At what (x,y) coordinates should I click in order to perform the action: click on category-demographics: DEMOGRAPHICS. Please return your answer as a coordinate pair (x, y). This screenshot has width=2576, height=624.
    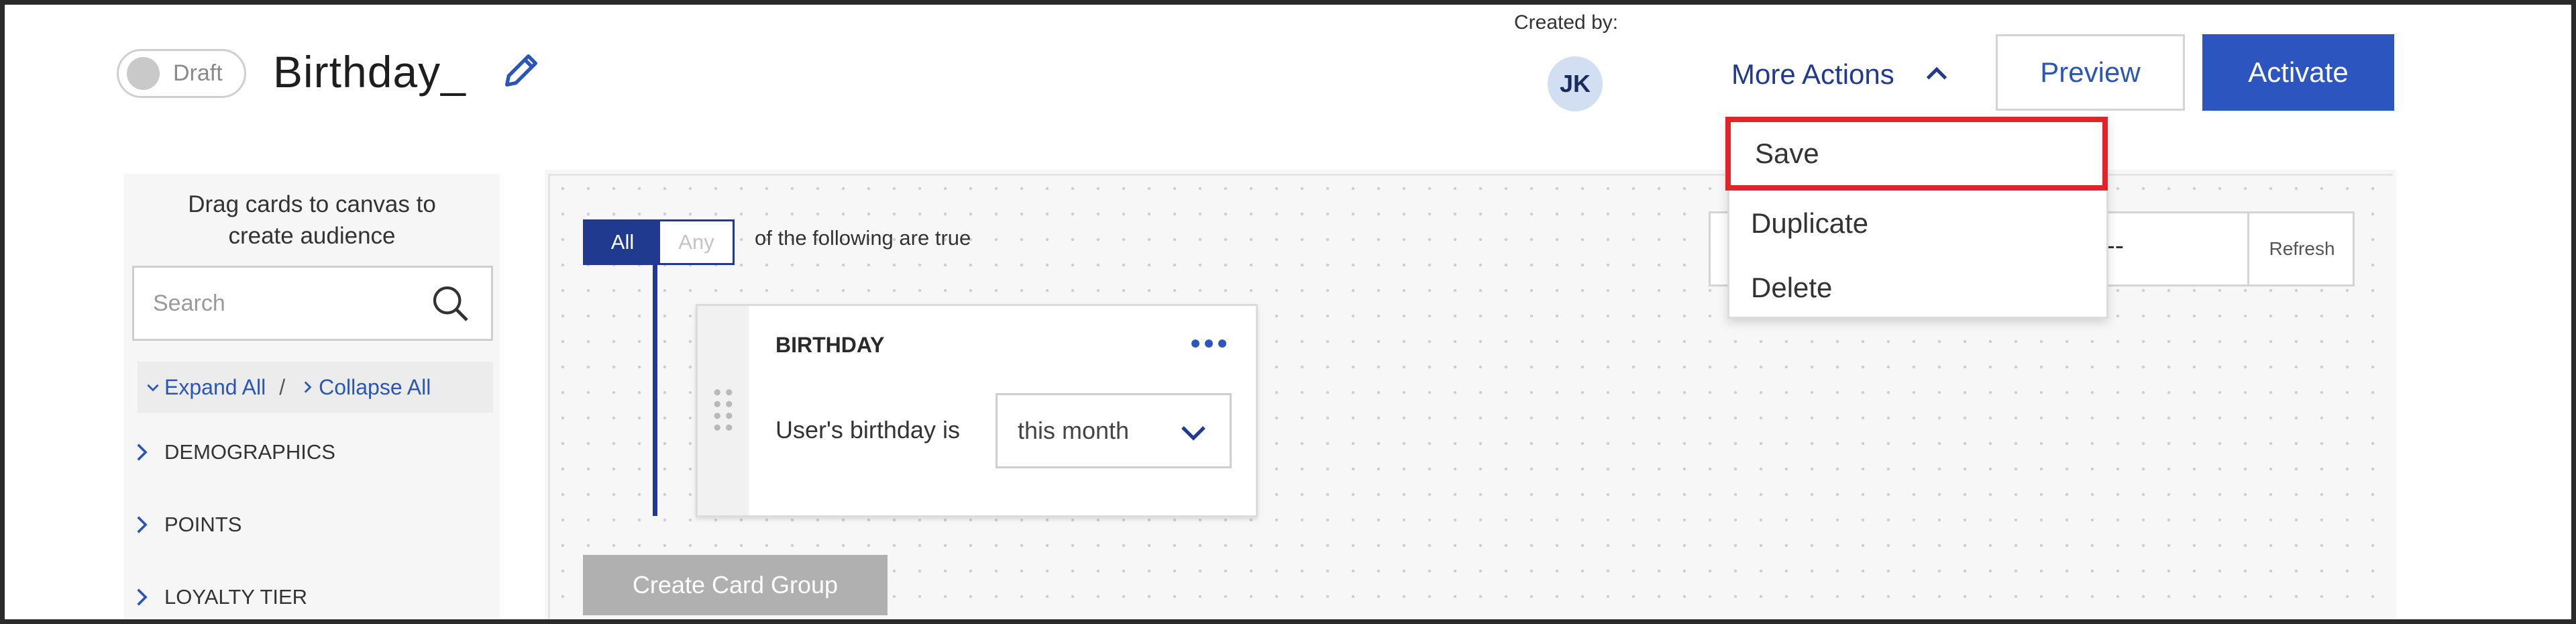
    Looking at the image, I should click on (232, 452).